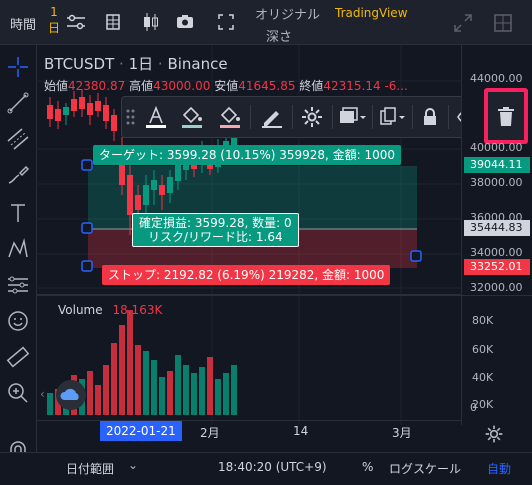 The height and width of the screenshot is (485, 532). What do you see at coordinates (483, 377) in the screenshot?
I see `volume-scale-label: 40K` at bounding box center [483, 377].